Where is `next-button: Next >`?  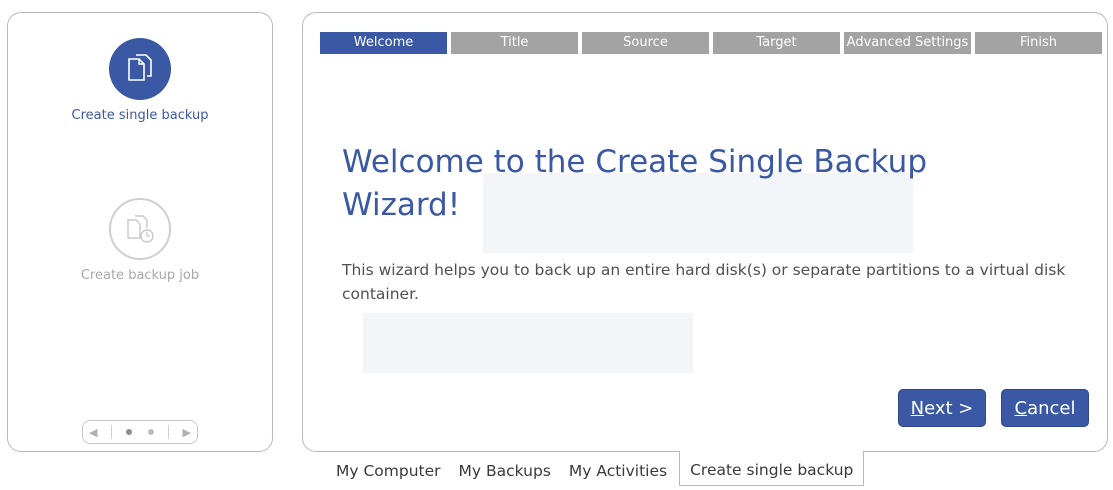
next-button: Next > is located at coordinates (942, 408).